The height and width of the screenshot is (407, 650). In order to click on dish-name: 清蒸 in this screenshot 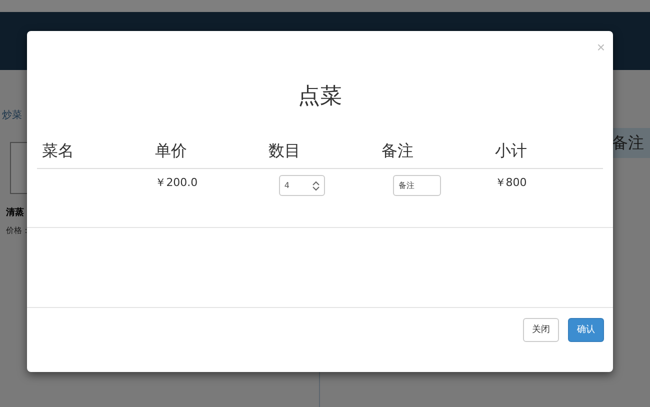, I will do `click(15, 212)`.